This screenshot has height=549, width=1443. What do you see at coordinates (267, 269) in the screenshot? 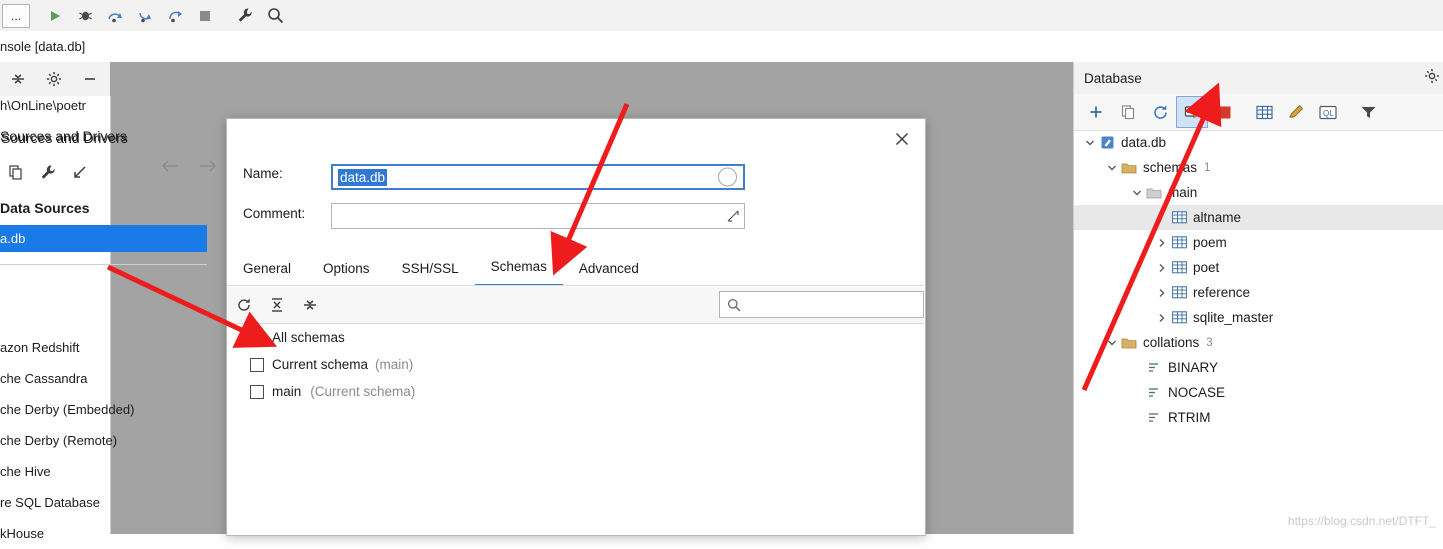
I see `tab-general: General` at bounding box center [267, 269].